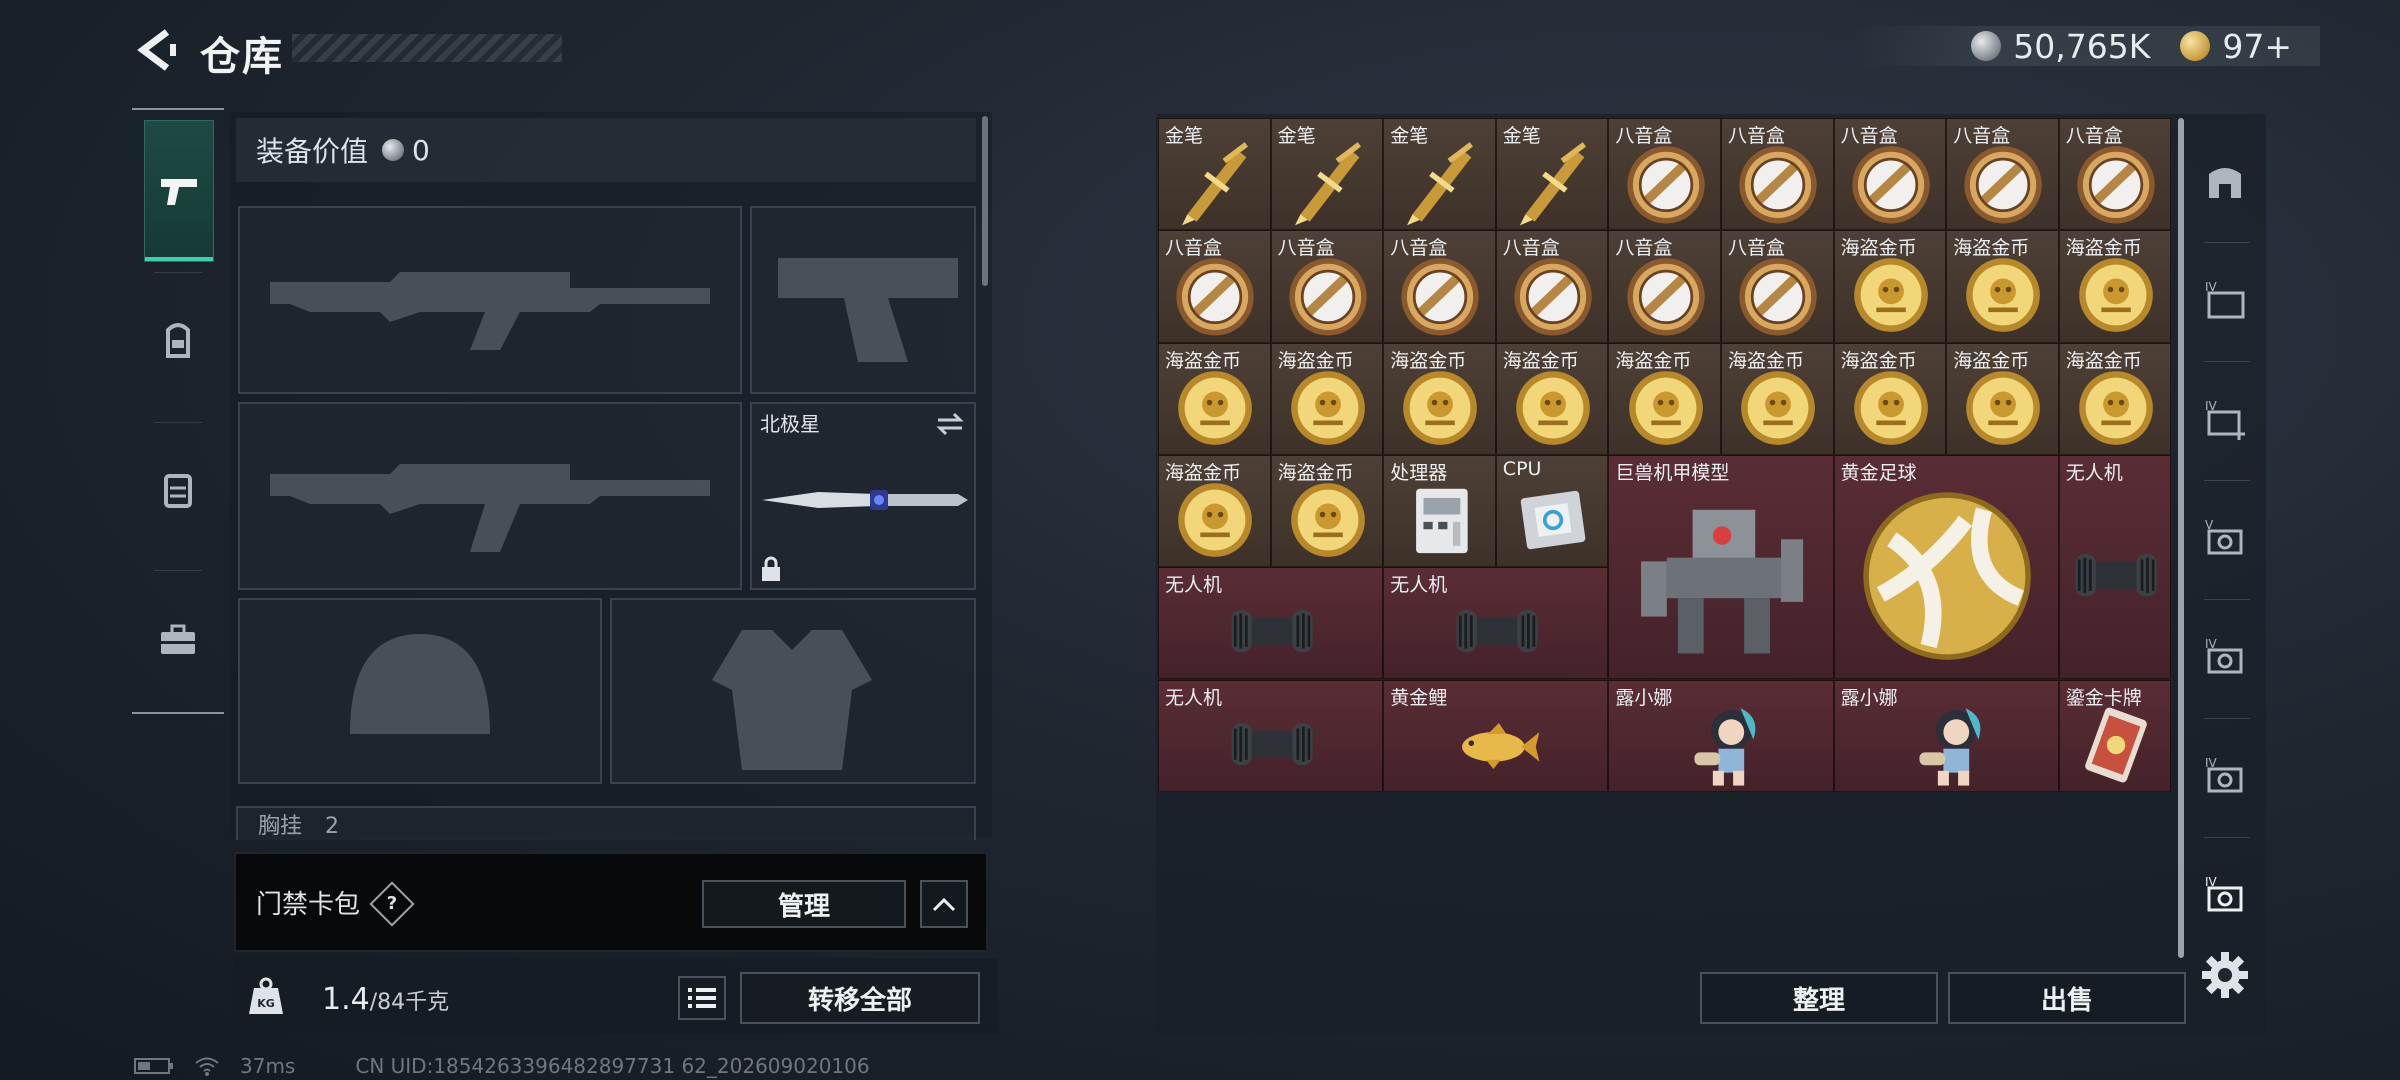 The image size is (2400, 1080). I want to click on back-button, so click(155, 50).